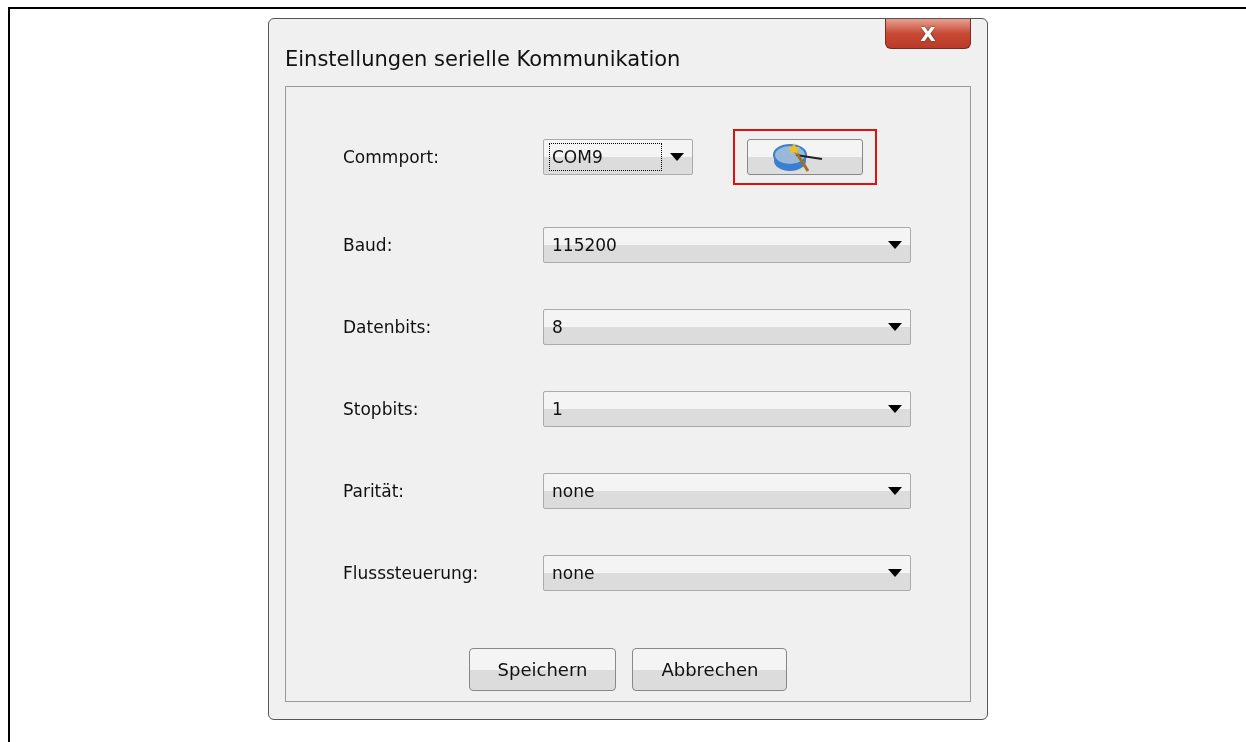 This screenshot has width=1246, height=742. I want to click on dropdown: 8, so click(727, 327).